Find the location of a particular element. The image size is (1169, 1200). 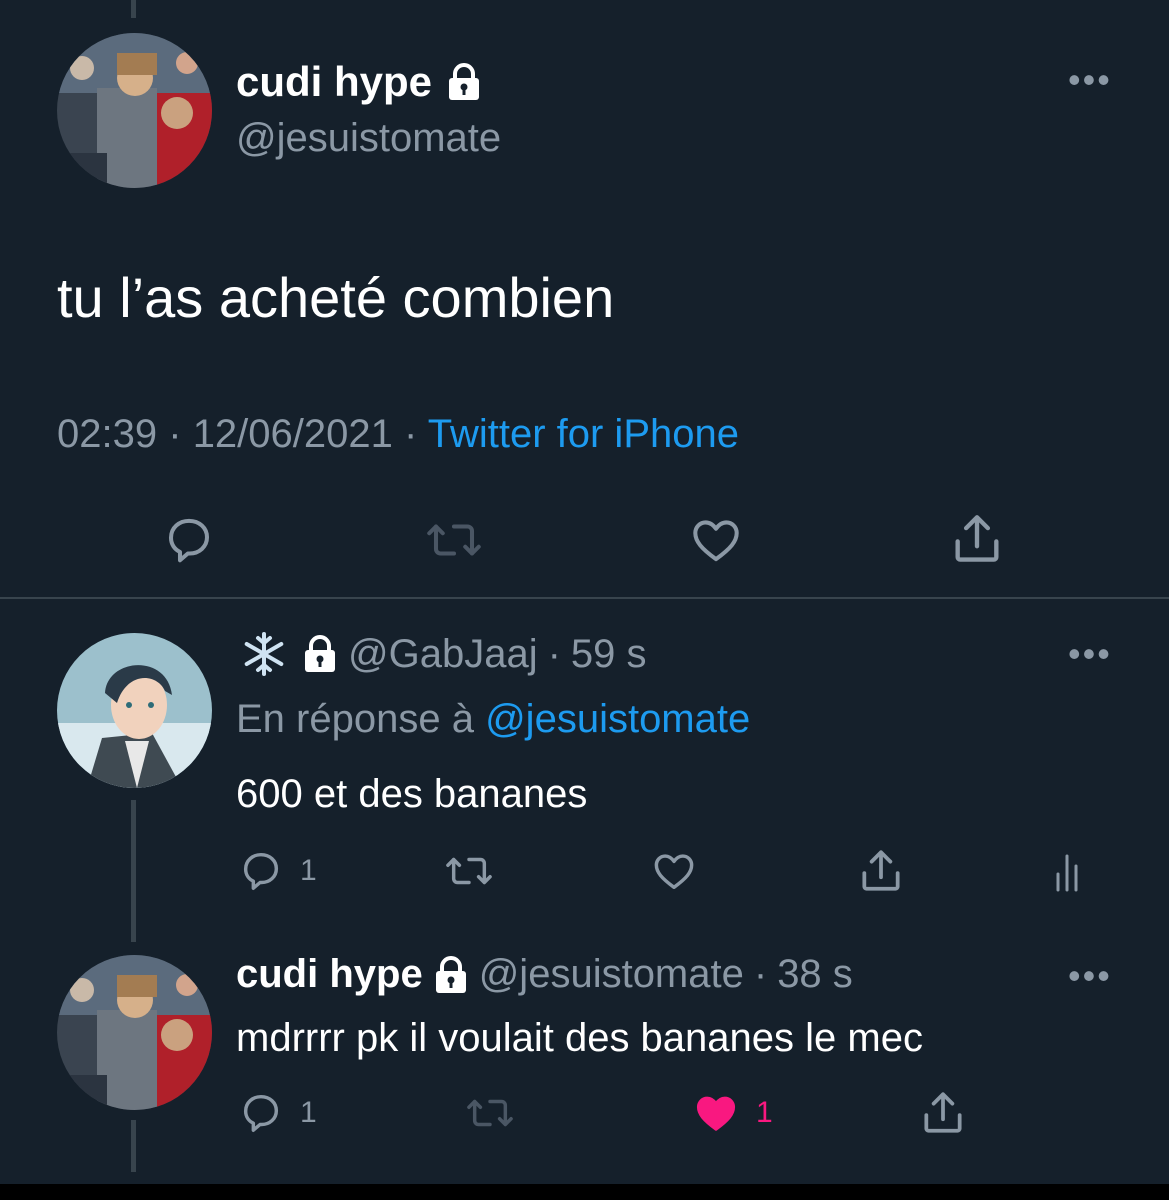

snowflake-icon is located at coordinates (264, 654).